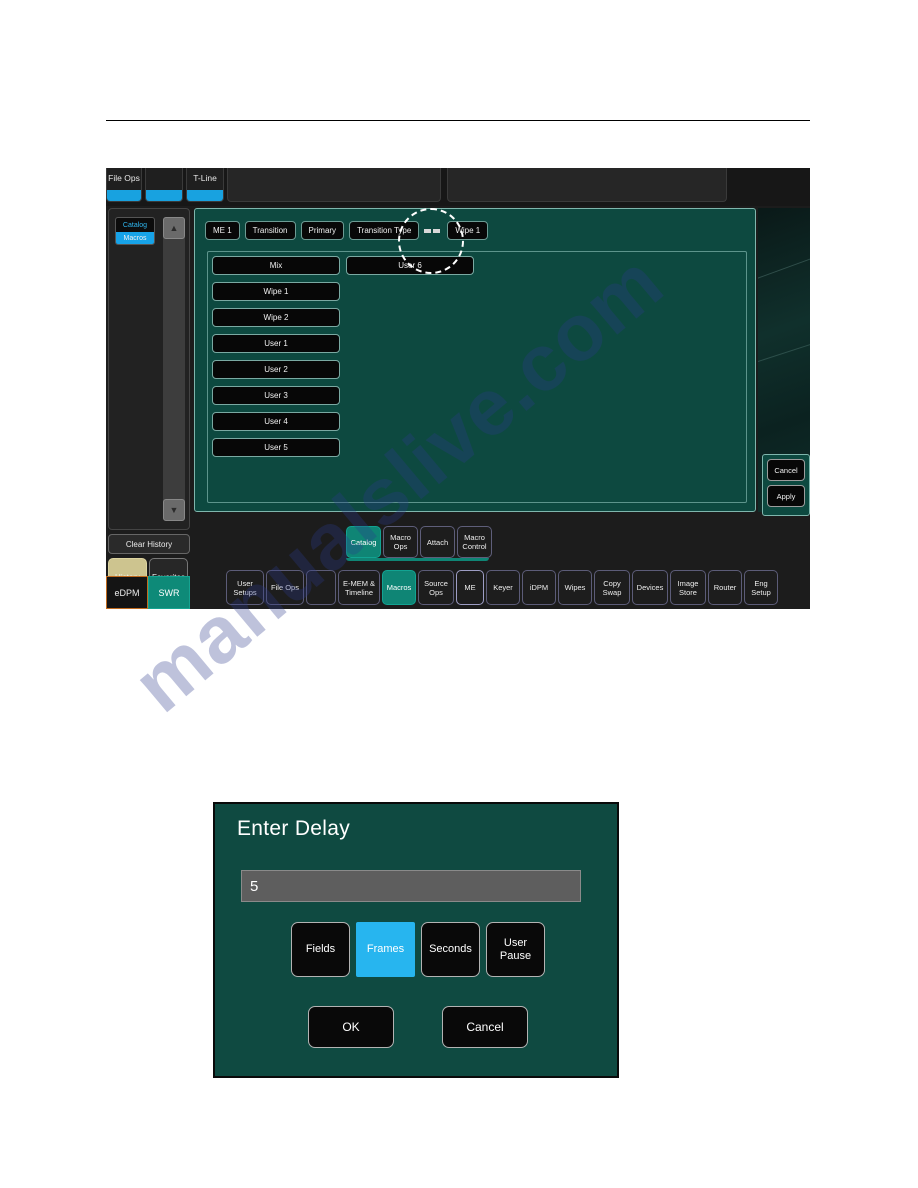 Image resolution: width=918 pixels, height=1188 pixels. What do you see at coordinates (417, 559) in the screenshot?
I see `sub-tool-underline` at bounding box center [417, 559].